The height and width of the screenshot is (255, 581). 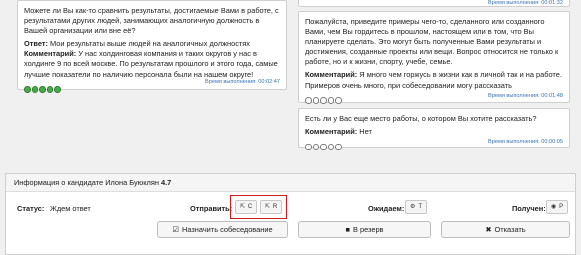 I want to click on time-spent: Время выполнения: 00:00:05, so click(x=525, y=142).